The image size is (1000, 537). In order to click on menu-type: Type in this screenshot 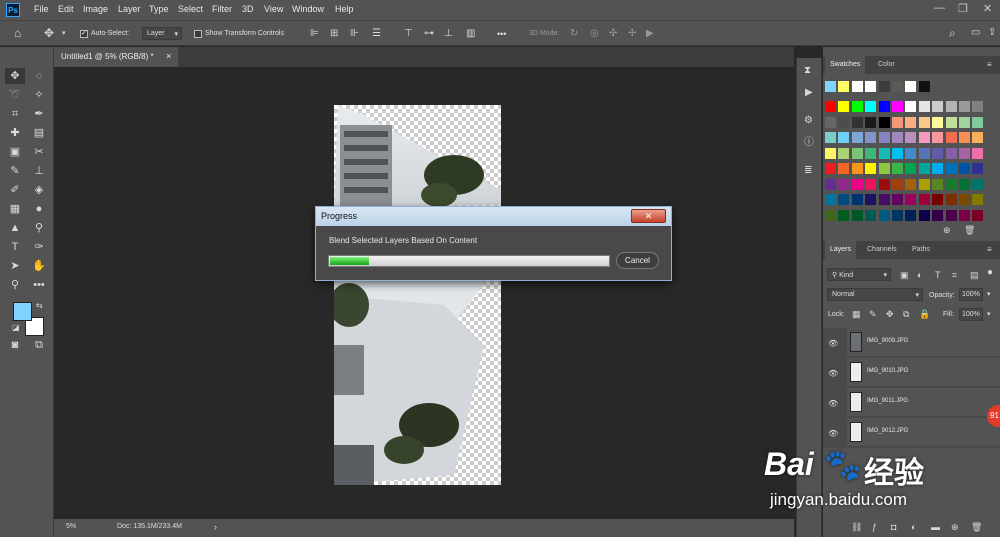, I will do `click(159, 9)`.